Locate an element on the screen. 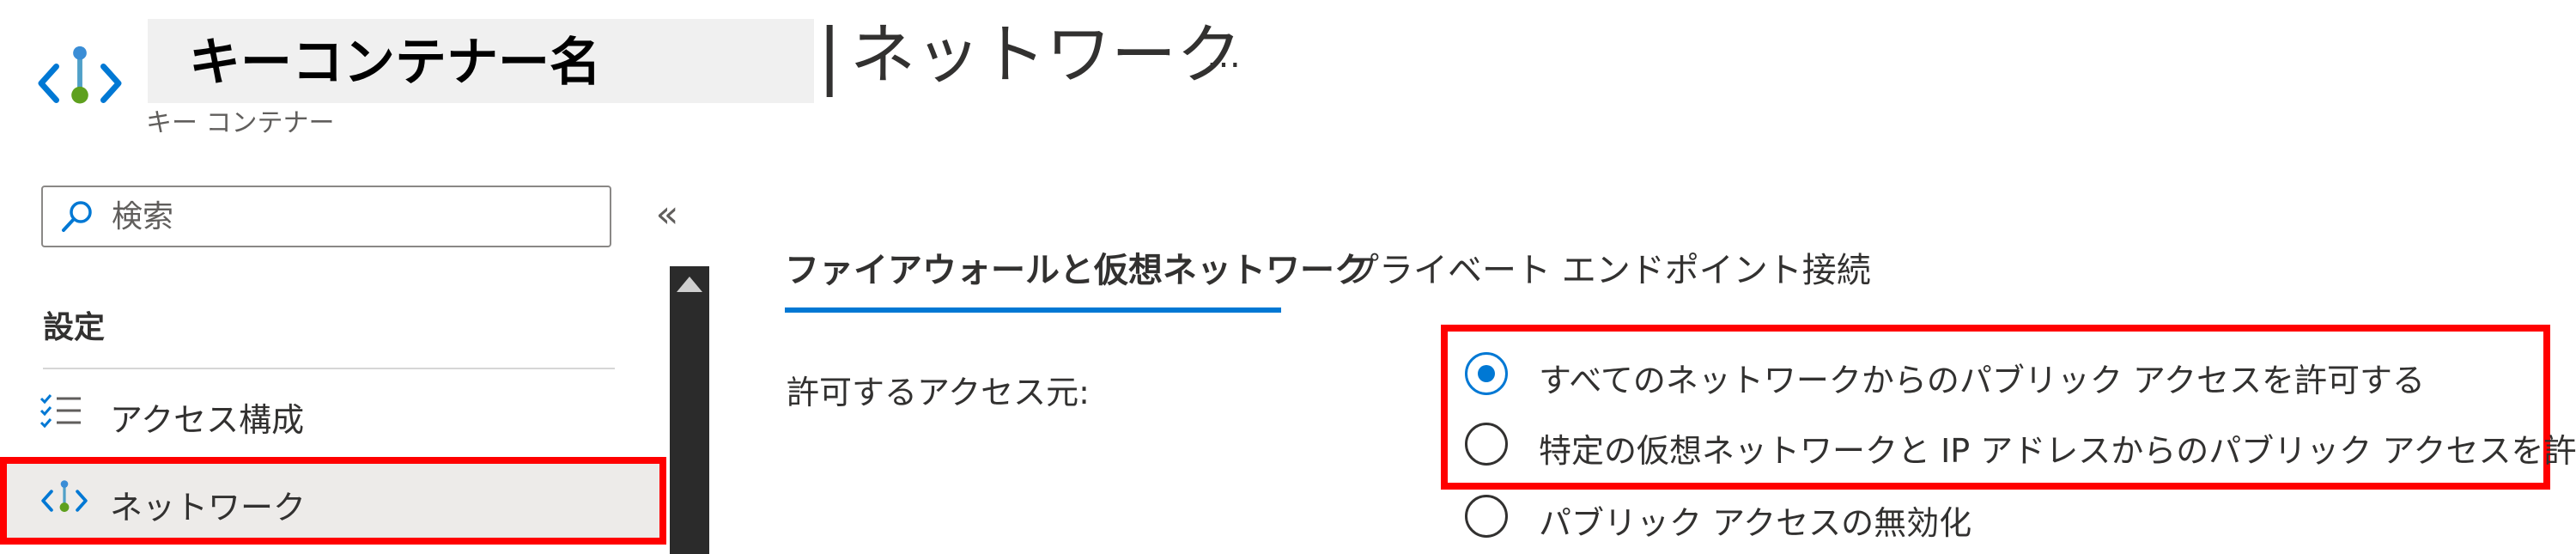 The width and height of the screenshot is (2576, 554). scroll-up-arrow-icon is located at coordinates (689, 284).